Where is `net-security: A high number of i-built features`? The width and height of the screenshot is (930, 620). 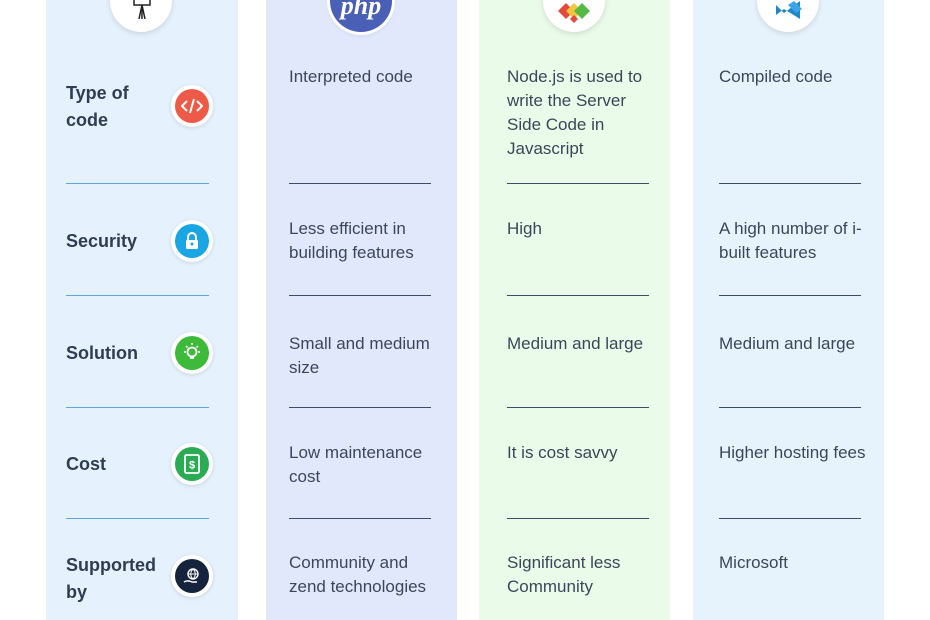
net-security: A high number of i-built features is located at coordinates (790, 240).